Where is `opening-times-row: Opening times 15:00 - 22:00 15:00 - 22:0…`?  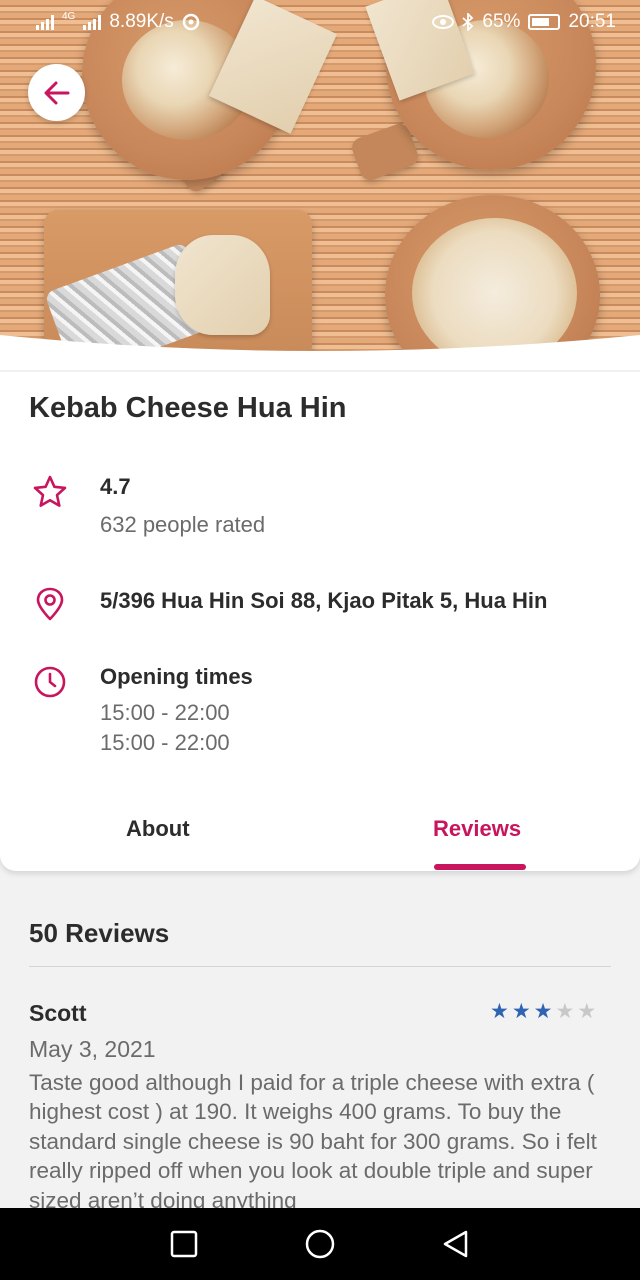
opening-times-row: Opening times 15:00 - 22:00 15:00 - 22:0… is located at coordinates (142, 711).